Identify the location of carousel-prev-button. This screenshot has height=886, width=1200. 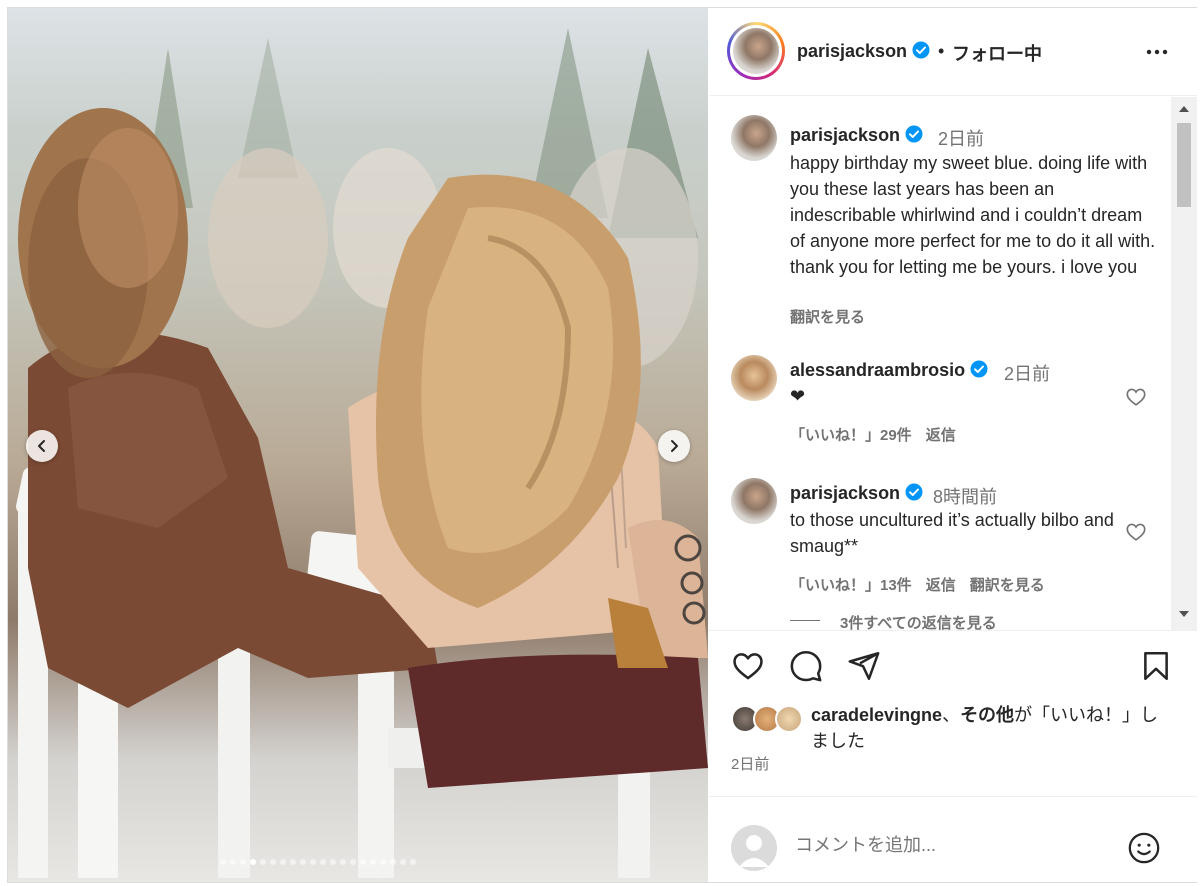
(42, 446).